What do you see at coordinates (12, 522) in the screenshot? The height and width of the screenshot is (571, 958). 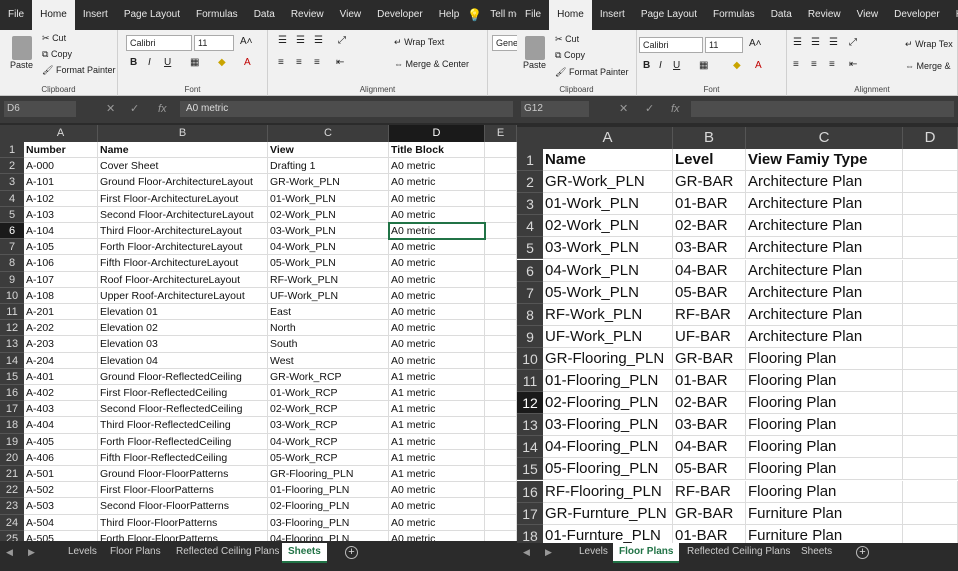 I see `row-header: 24` at bounding box center [12, 522].